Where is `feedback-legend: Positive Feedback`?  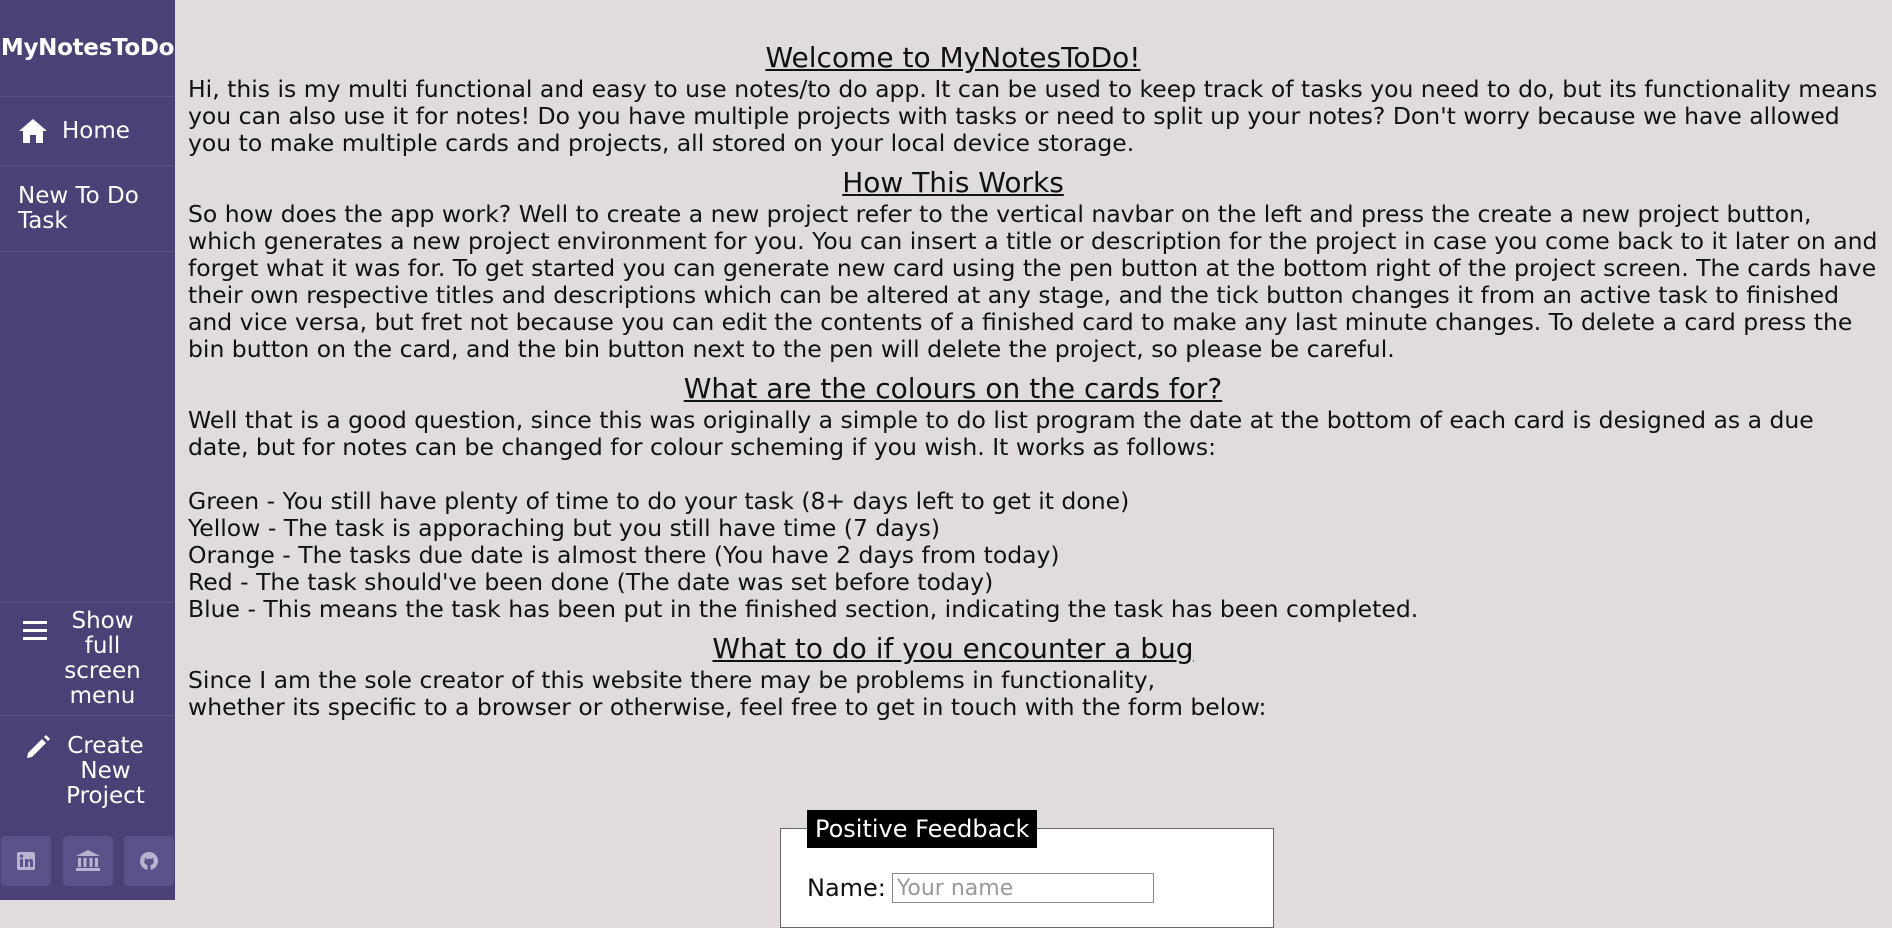
feedback-legend: Positive Feedback is located at coordinates (922, 829).